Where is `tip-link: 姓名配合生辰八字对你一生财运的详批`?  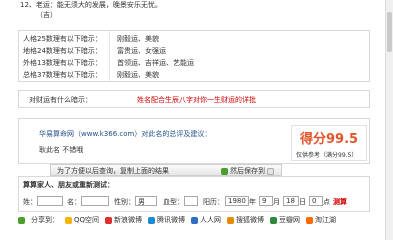
tip-link: 姓名配合生辰八字对你一生财运的详批 is located at coordinates (196, 100).